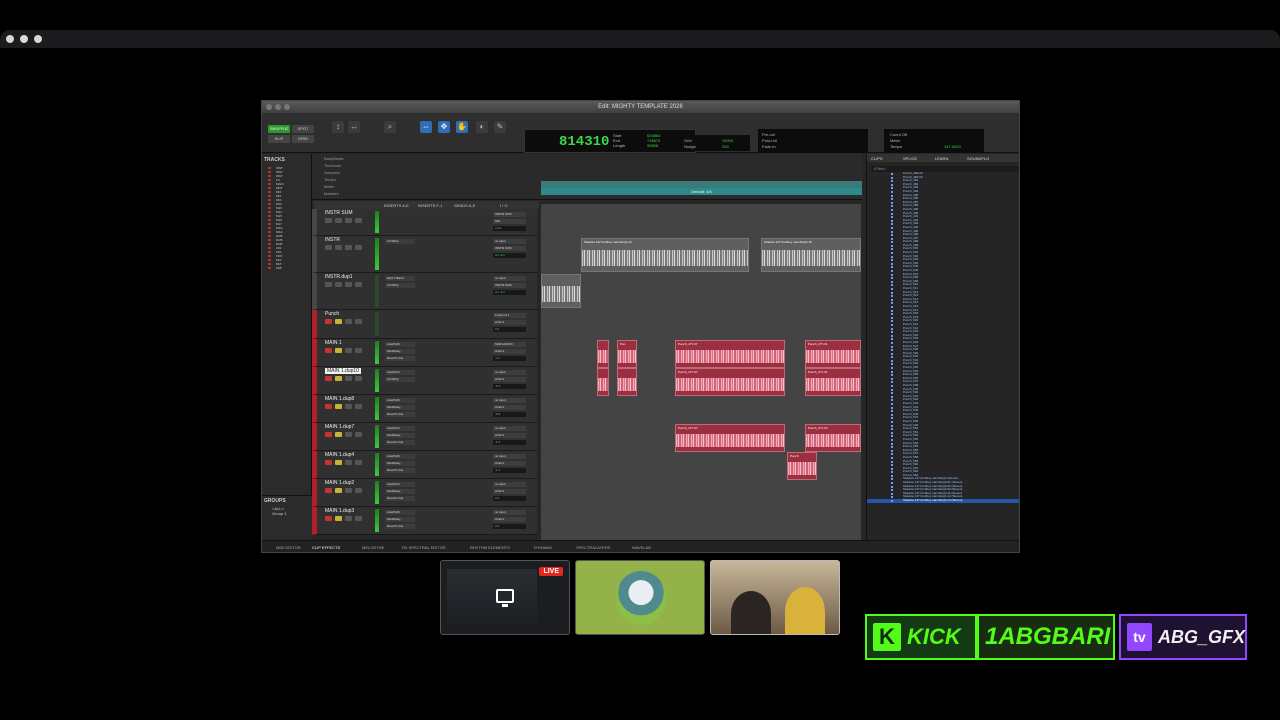  I want to click on tab-soundflo: SOUNDFLO, so click(978, 158).